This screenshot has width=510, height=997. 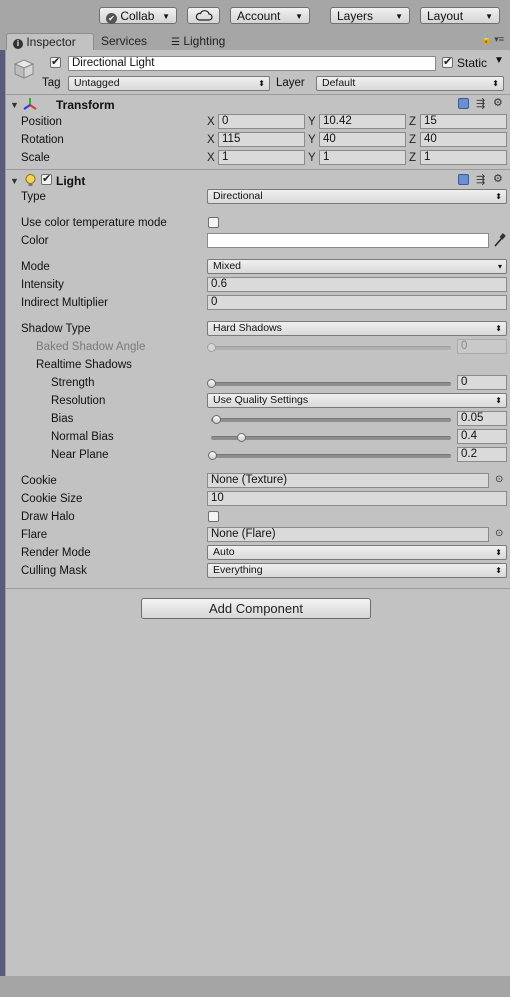 I want to click on position-x-field: 0, so click(x=261, y=121).